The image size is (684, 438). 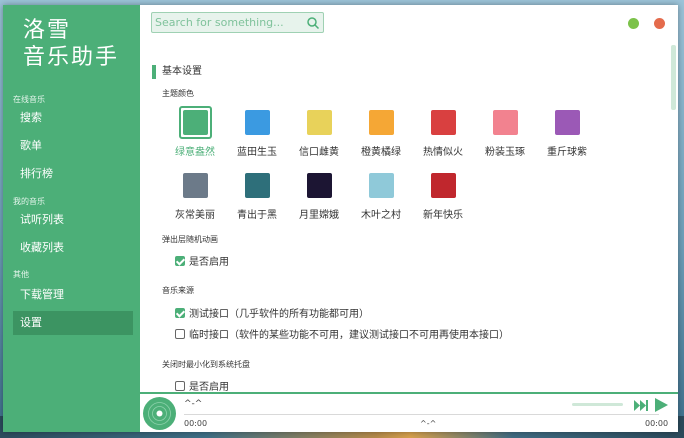 What do you see at coordinates (178, 290) in the screenshot?
I see `music-source-label: 音乐来源` at bounding box center [178, 290].